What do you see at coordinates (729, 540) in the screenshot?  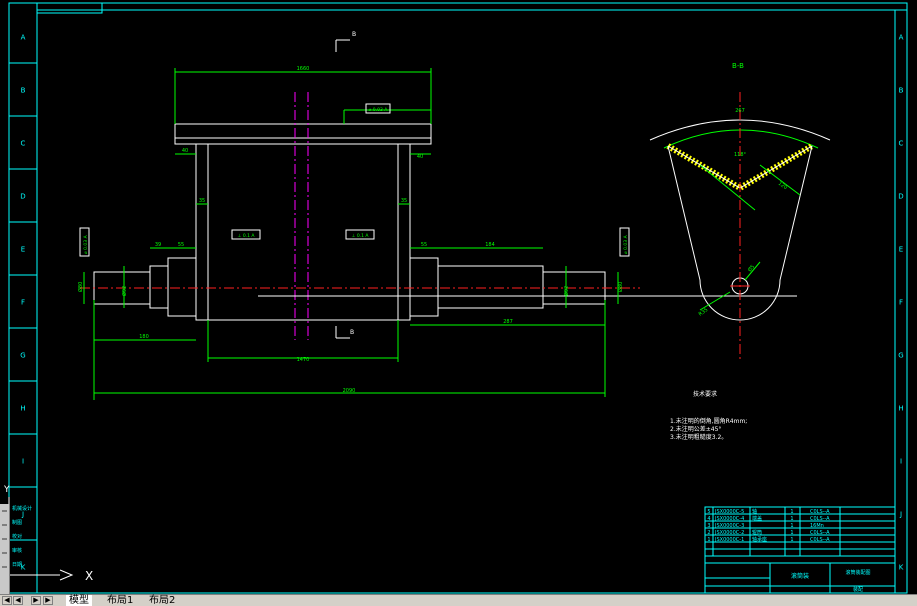 I see `bom-cell-code: JSX0000C-1` at bounding box center [729, 540].